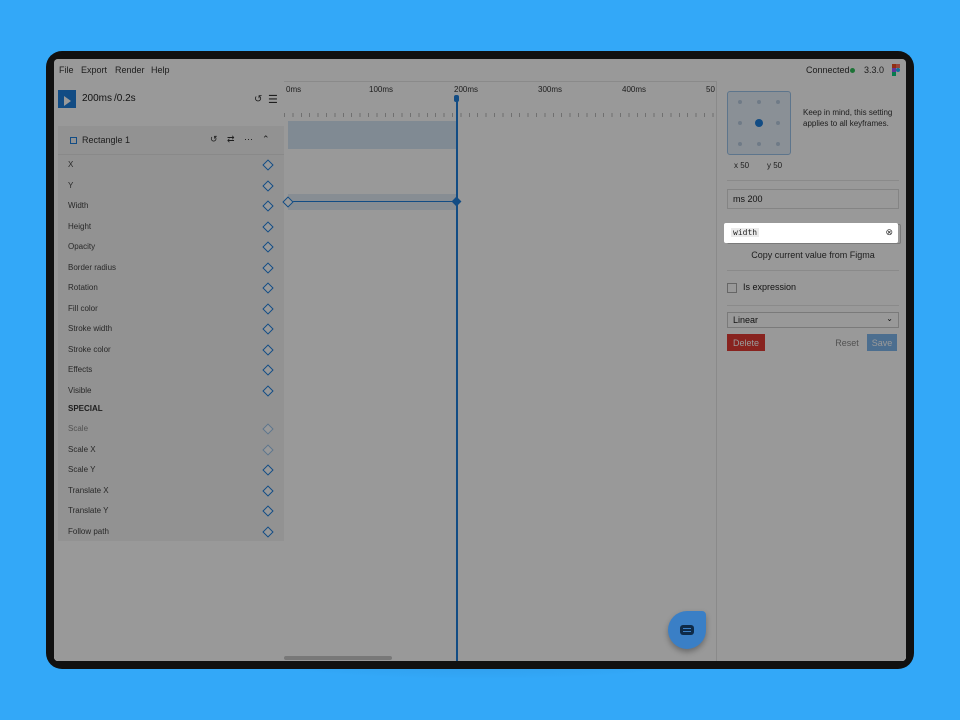 The width and height of the screenshot is (960, 720). What do you see at coordinates (171, 140) in the screenshot?
I see `layer-header: Rectangle 1 ↺ ⇄ ⋯ ⌃` at bounding box center [171, 140].